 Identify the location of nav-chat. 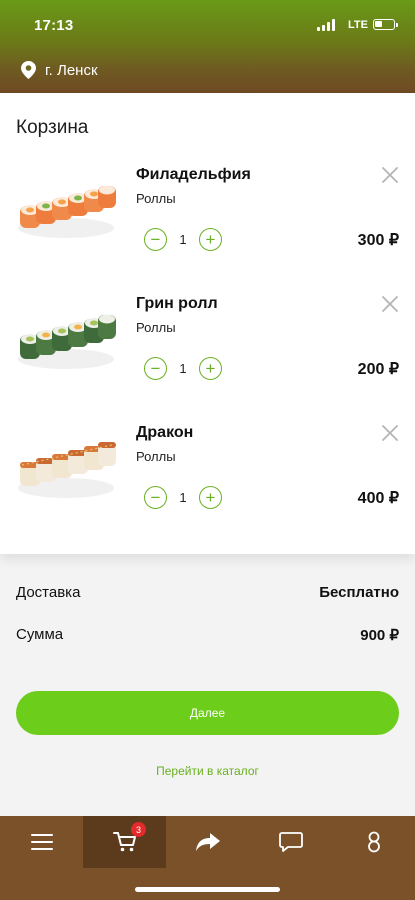
(290, 842).